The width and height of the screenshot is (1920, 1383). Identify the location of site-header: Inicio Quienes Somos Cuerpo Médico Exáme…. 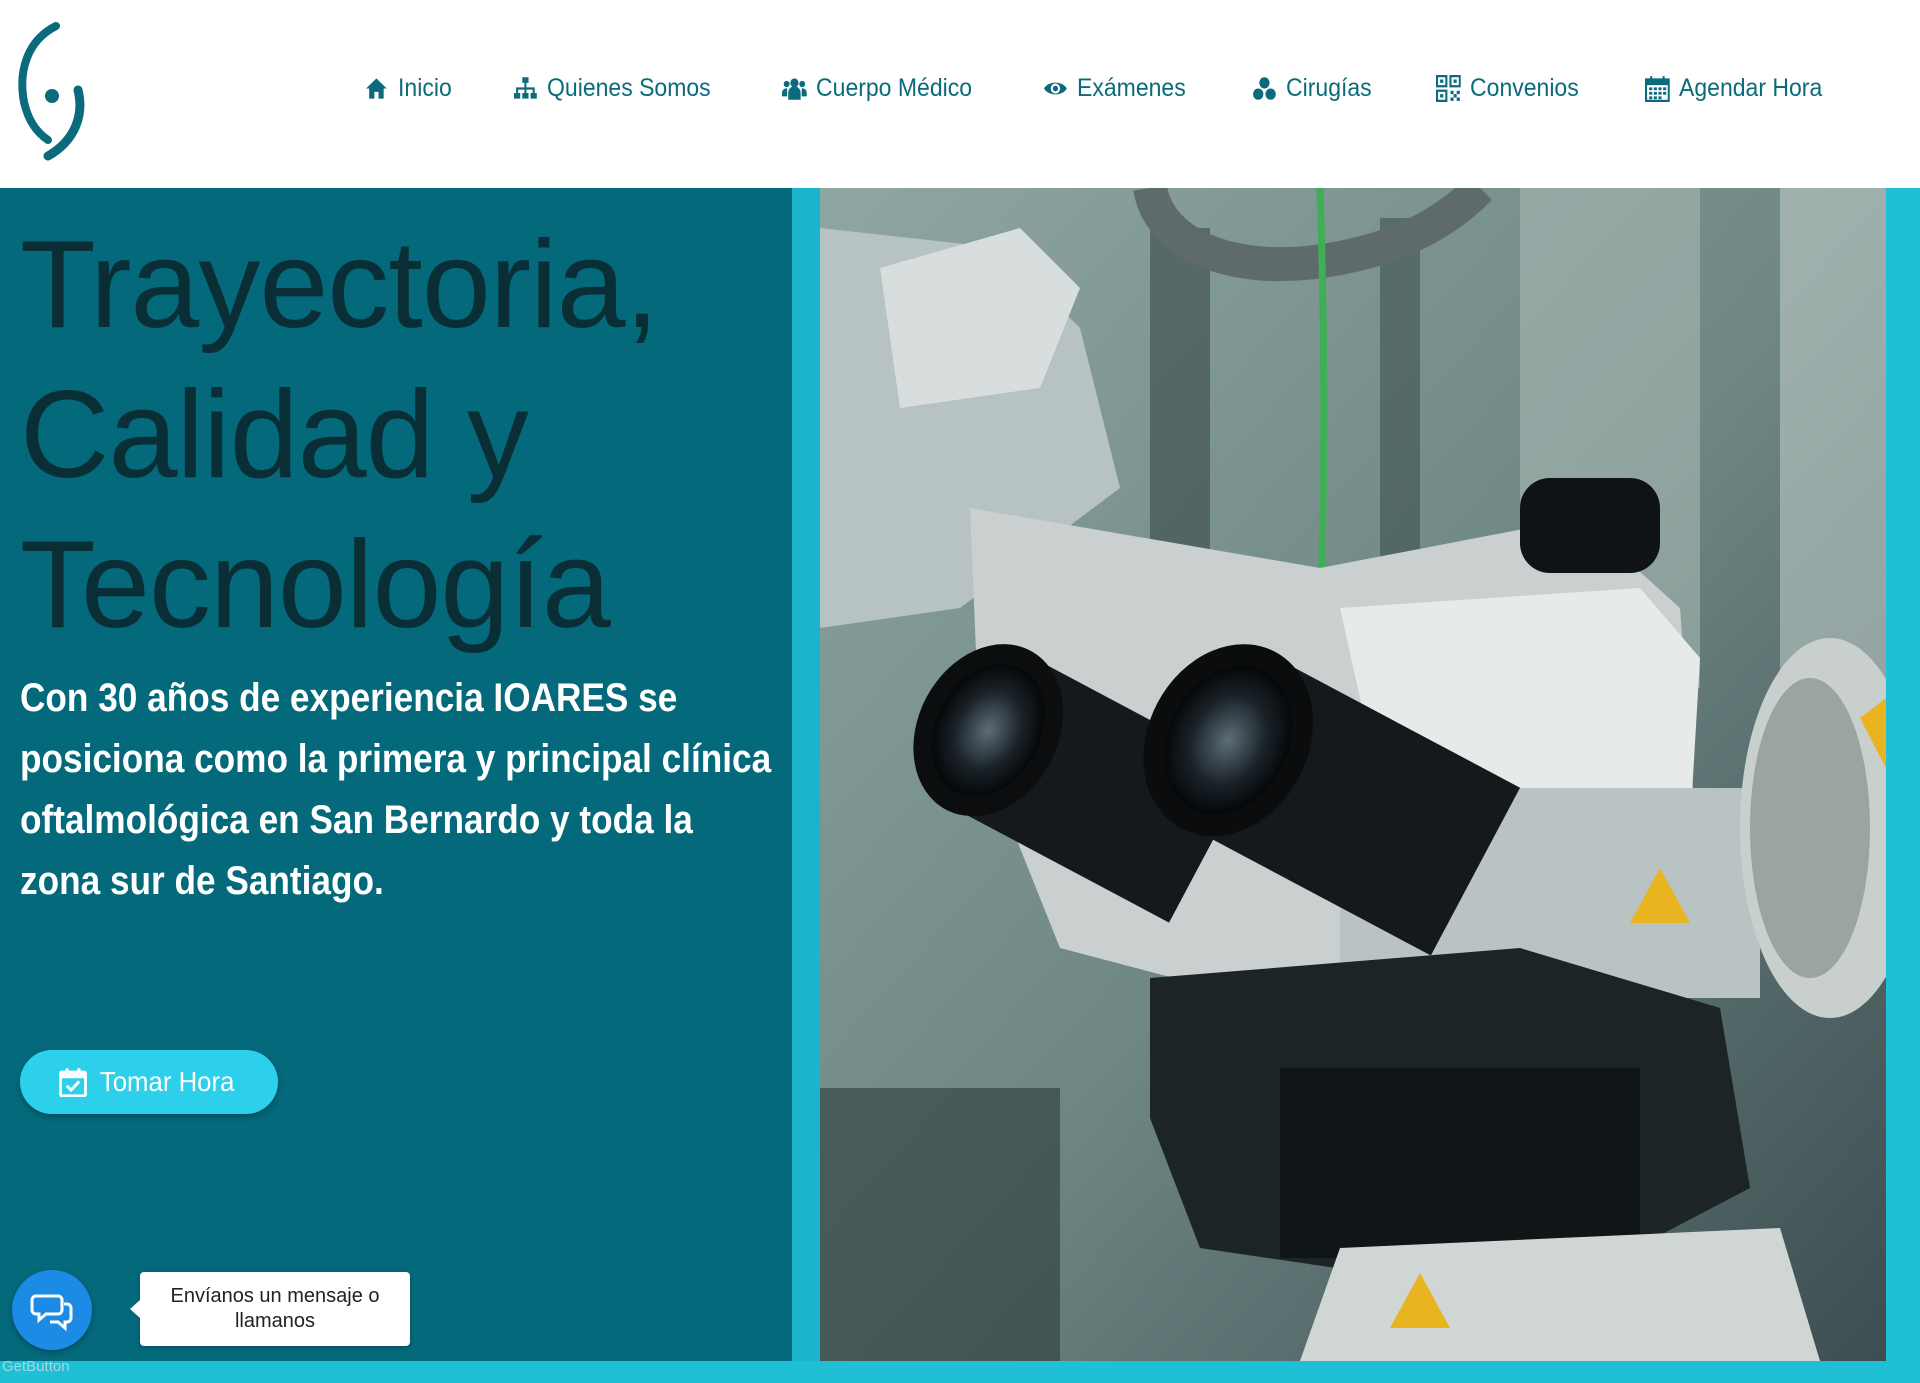
(960, 94).